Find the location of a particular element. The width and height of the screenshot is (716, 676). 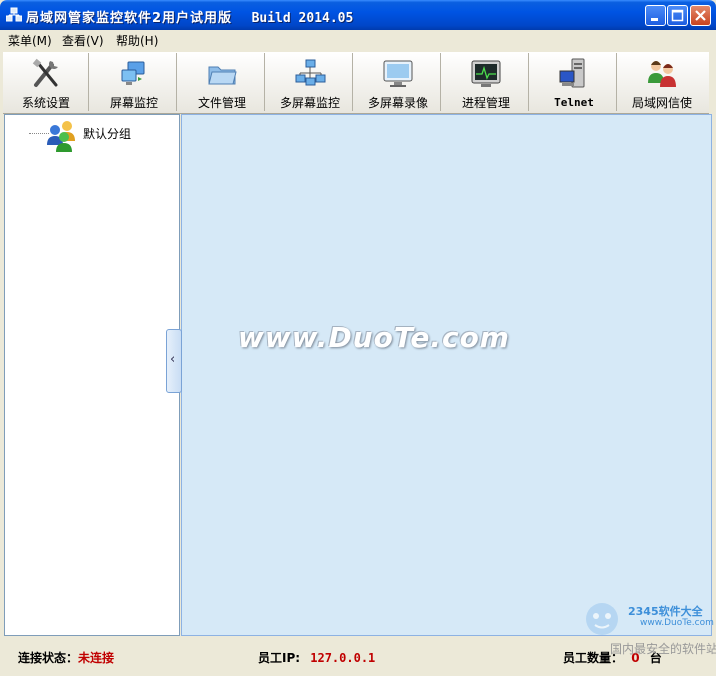

collapse-panel-button: ‹ is located at coordinates (174, 361).